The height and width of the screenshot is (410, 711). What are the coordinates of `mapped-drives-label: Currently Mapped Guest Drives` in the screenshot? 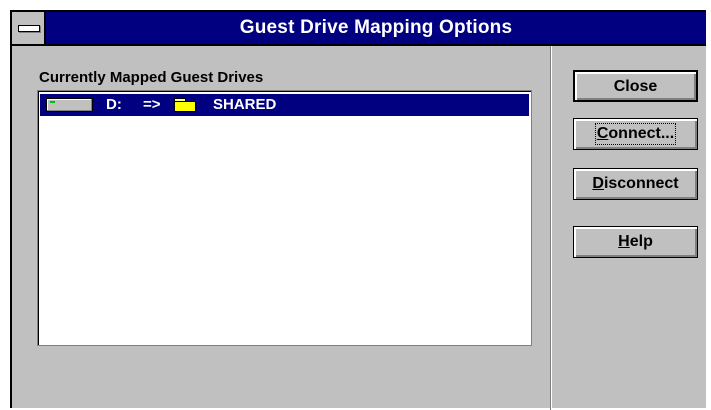 It's located at (151, 77).